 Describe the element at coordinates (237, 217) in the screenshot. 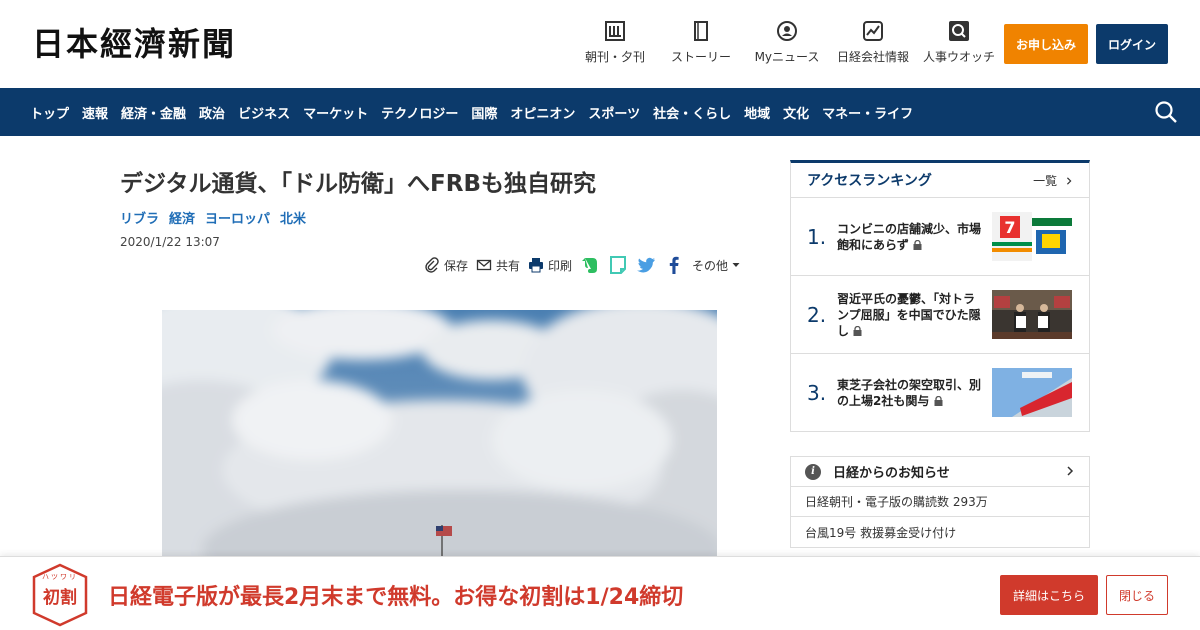

I see `tag-europe: ヨーロッパ` at that location.